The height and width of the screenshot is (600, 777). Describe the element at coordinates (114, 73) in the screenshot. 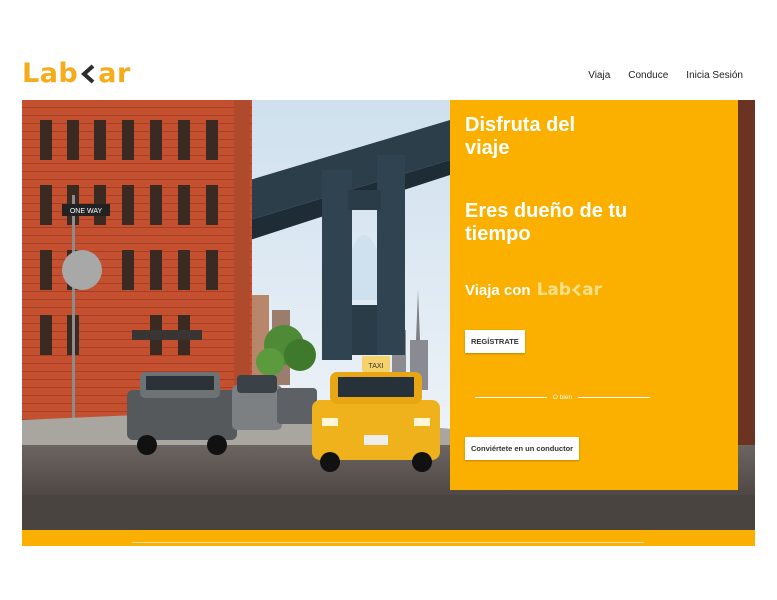

I see `logo-text-right: ar` at that location.